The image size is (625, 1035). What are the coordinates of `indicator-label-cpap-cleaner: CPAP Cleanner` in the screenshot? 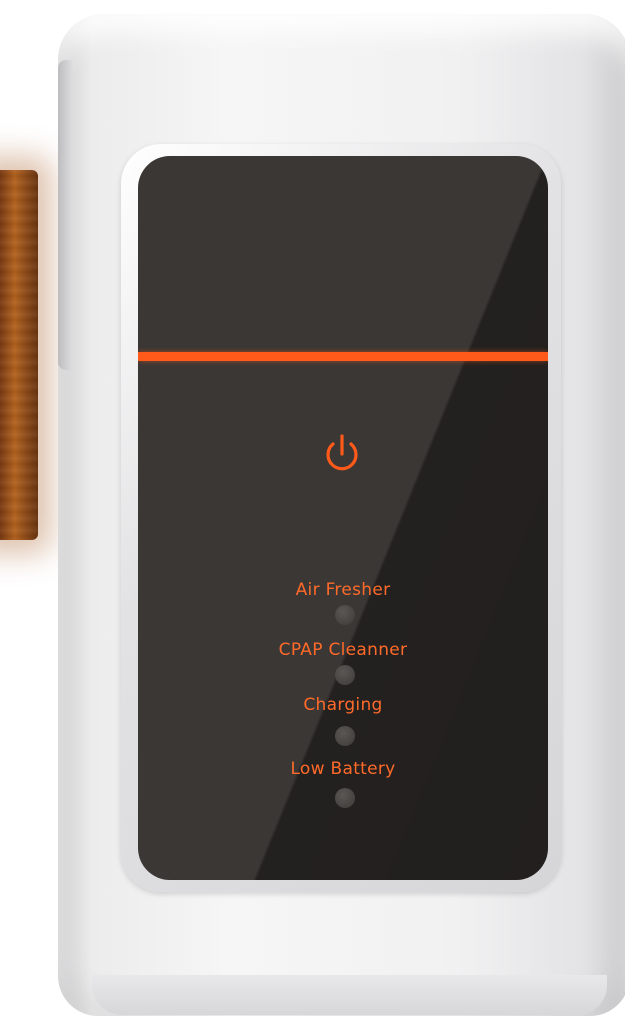 It's located at (343, 650).